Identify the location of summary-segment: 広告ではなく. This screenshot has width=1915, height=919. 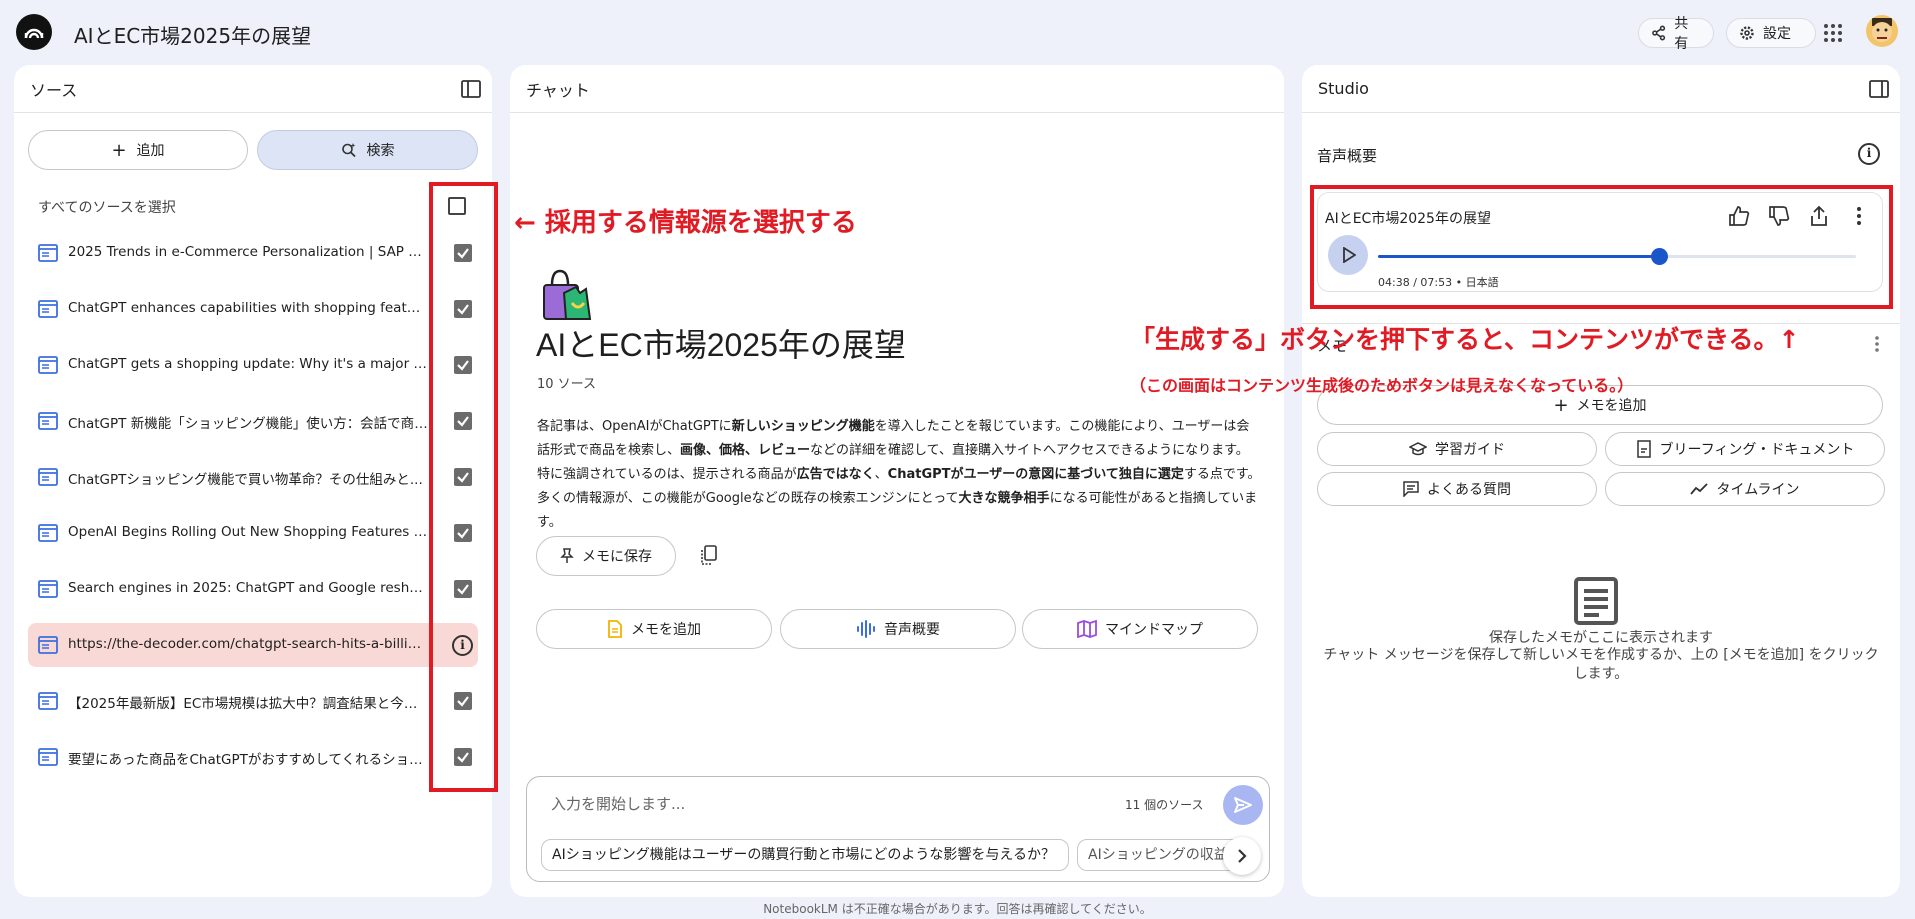
(835, 474).